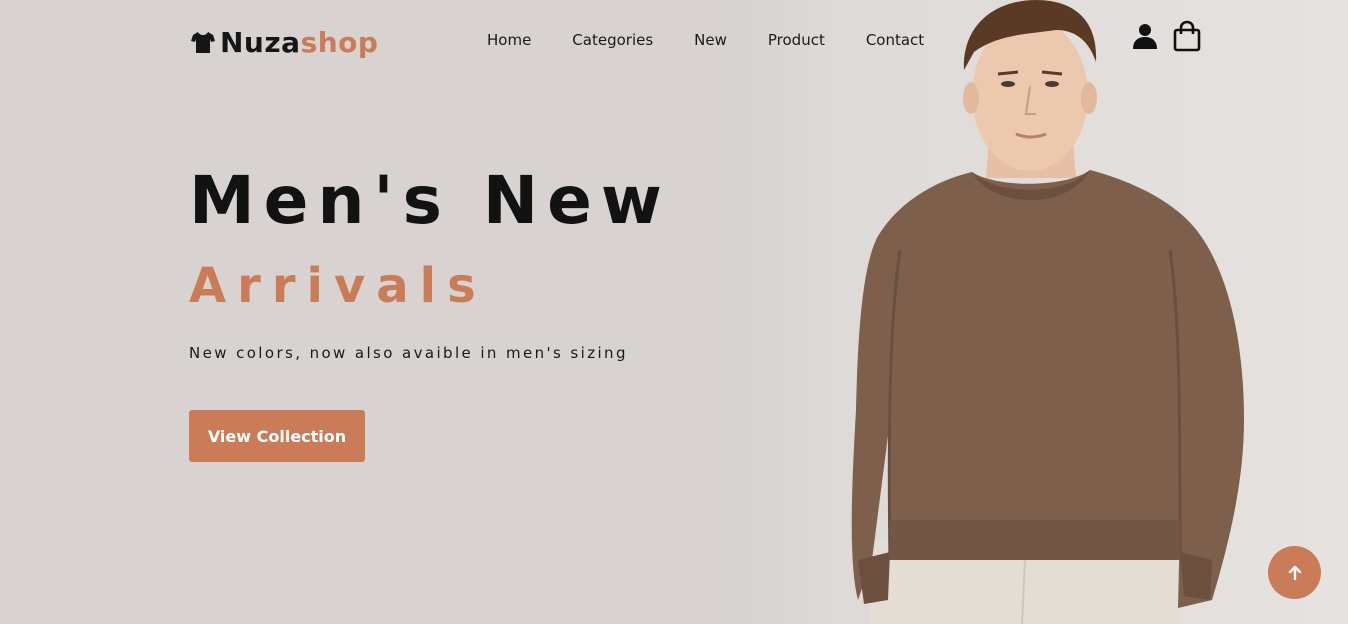 The height and width of the screenshot is (624, 1348). Describe the element at coordinates (277, 436) in the screenshot. I see `view-collection-button: View Collection` at that location.